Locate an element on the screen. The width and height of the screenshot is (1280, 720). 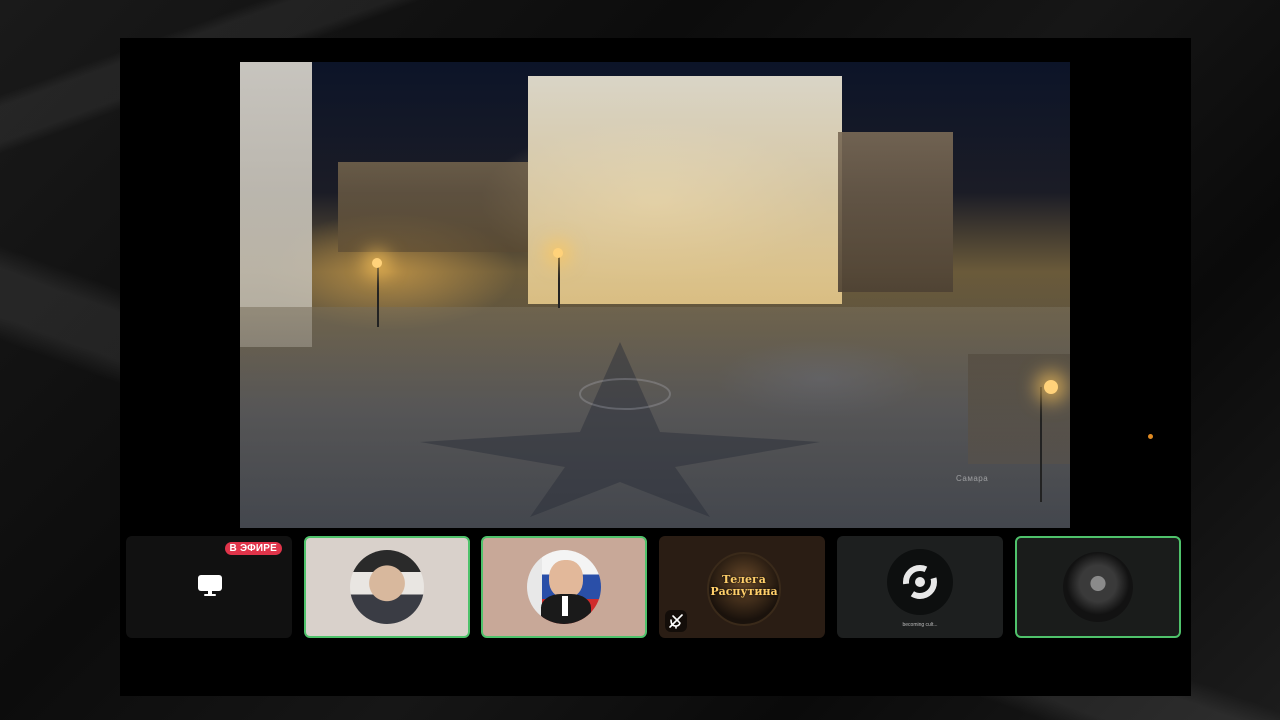
camera-watermark: Самара is located at coordinates (972, 478).